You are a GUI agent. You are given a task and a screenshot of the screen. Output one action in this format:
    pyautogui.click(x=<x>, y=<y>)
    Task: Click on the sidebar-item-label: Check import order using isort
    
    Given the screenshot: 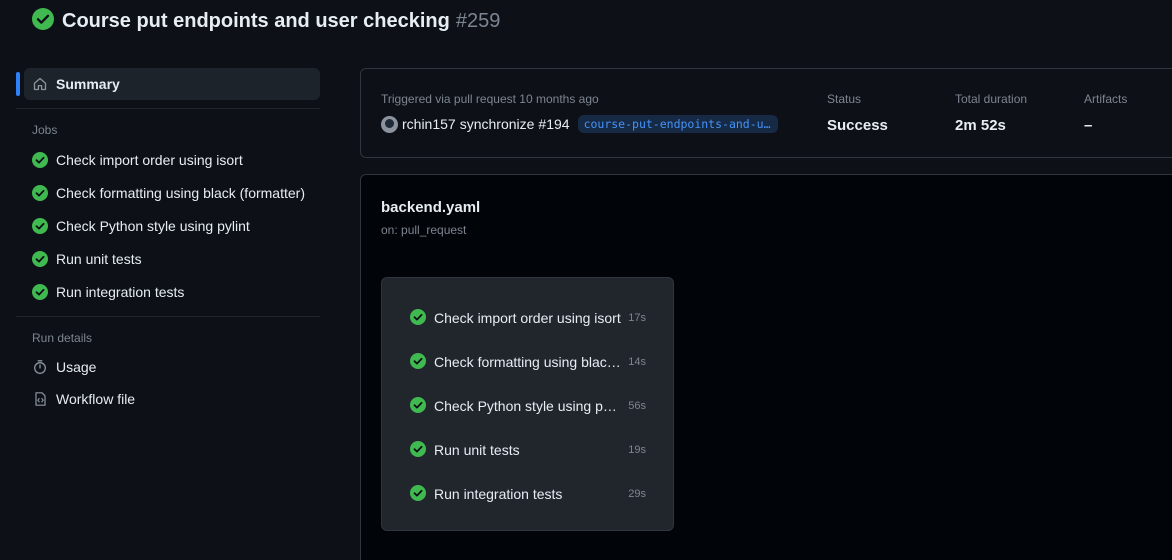 What is the action you would take?
    pyautogui.click(x=149, y=159)
    